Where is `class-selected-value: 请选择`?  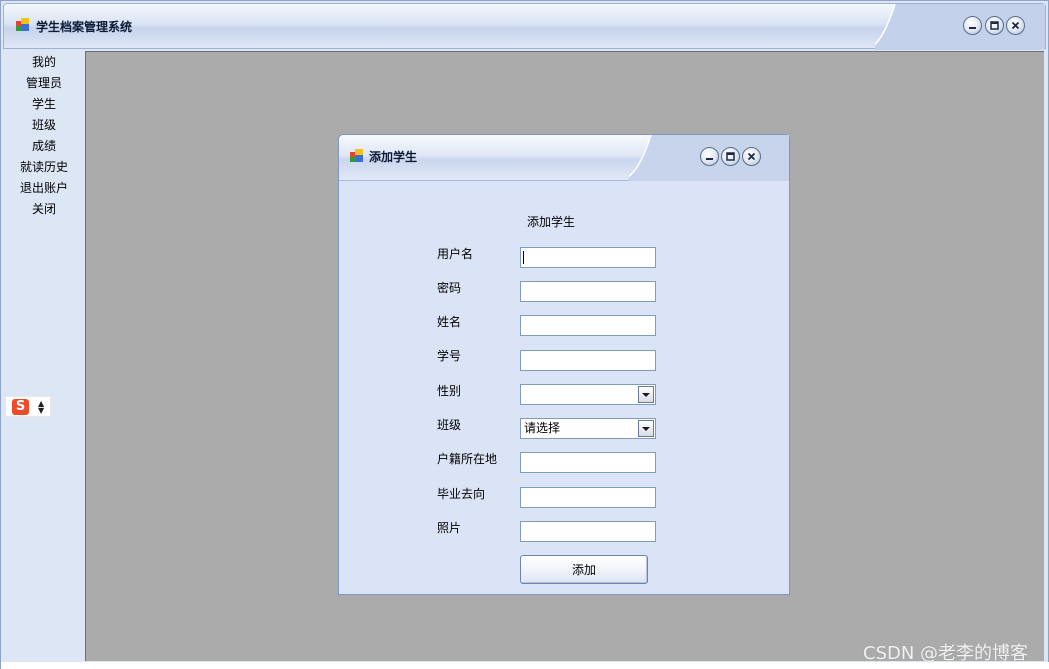
class-selected-value: 请选择 is located at coordinates (542, 428).